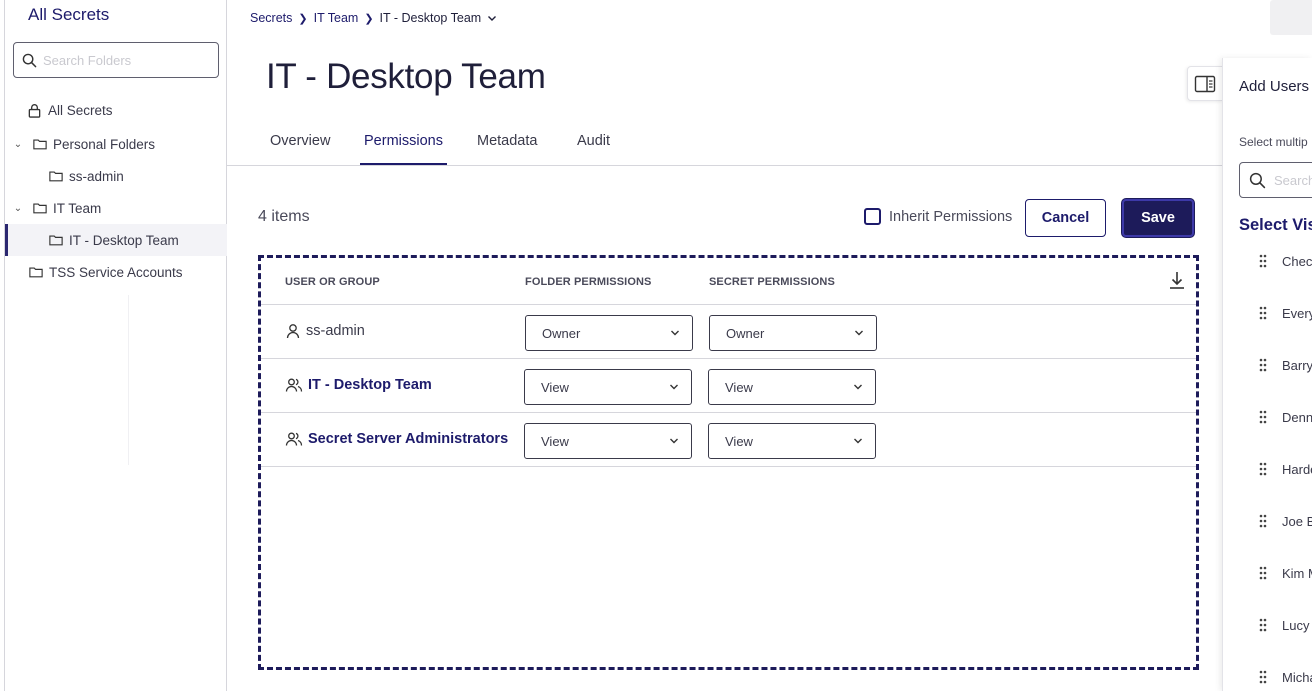  I want to click on folder-permission-select: Owner, so click(609, 333).